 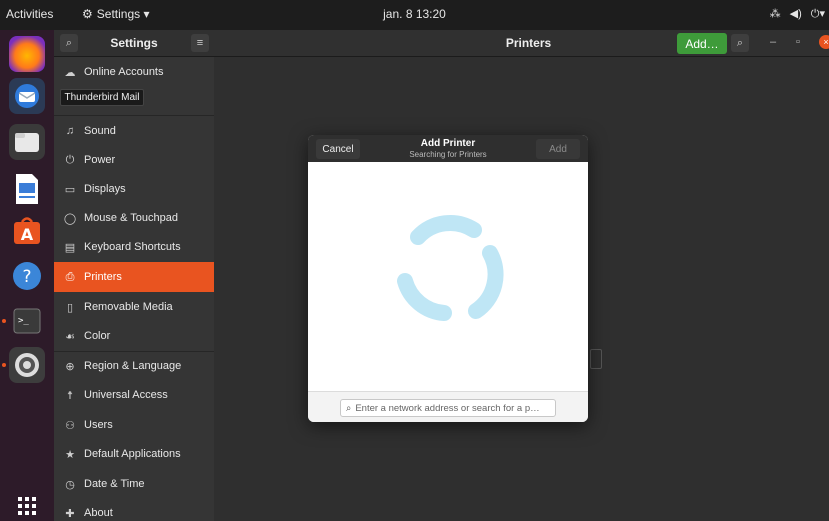 I want to click on sidebar-item-label: Region & Language, so click(x=133, y=366).